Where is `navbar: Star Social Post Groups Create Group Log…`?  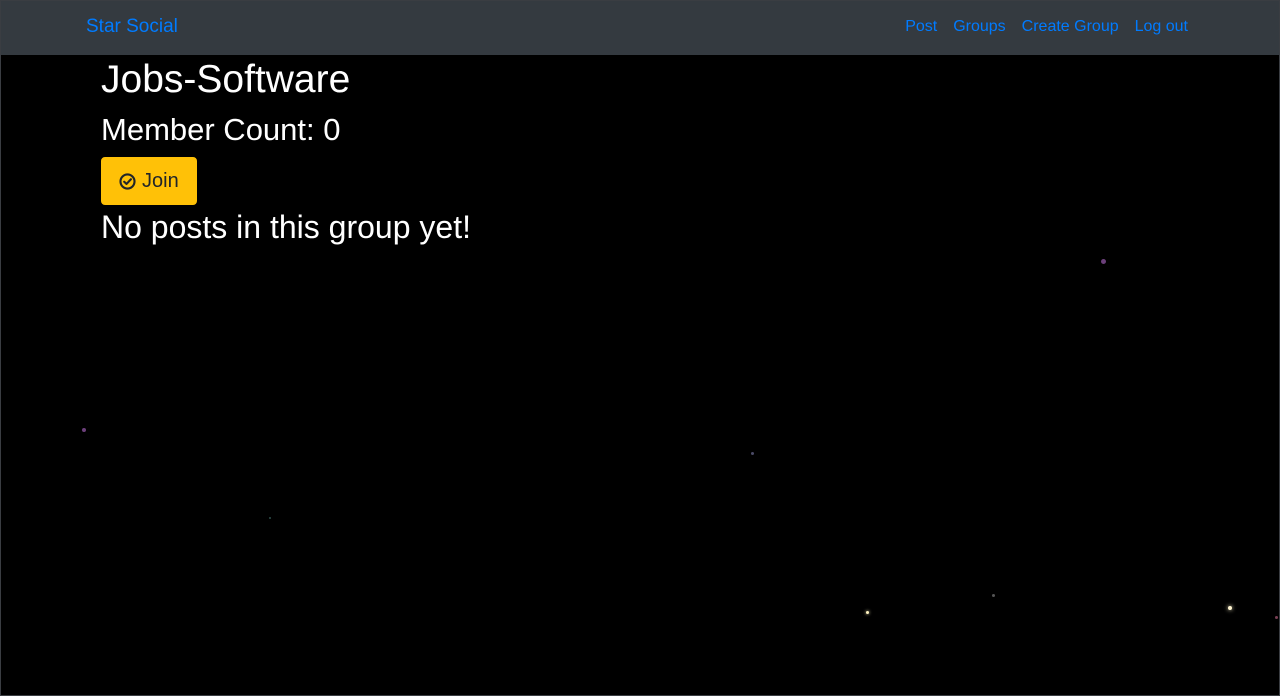 navbar: Star Social Post Groups Create Group Log… is located at coordinates (640, 28).